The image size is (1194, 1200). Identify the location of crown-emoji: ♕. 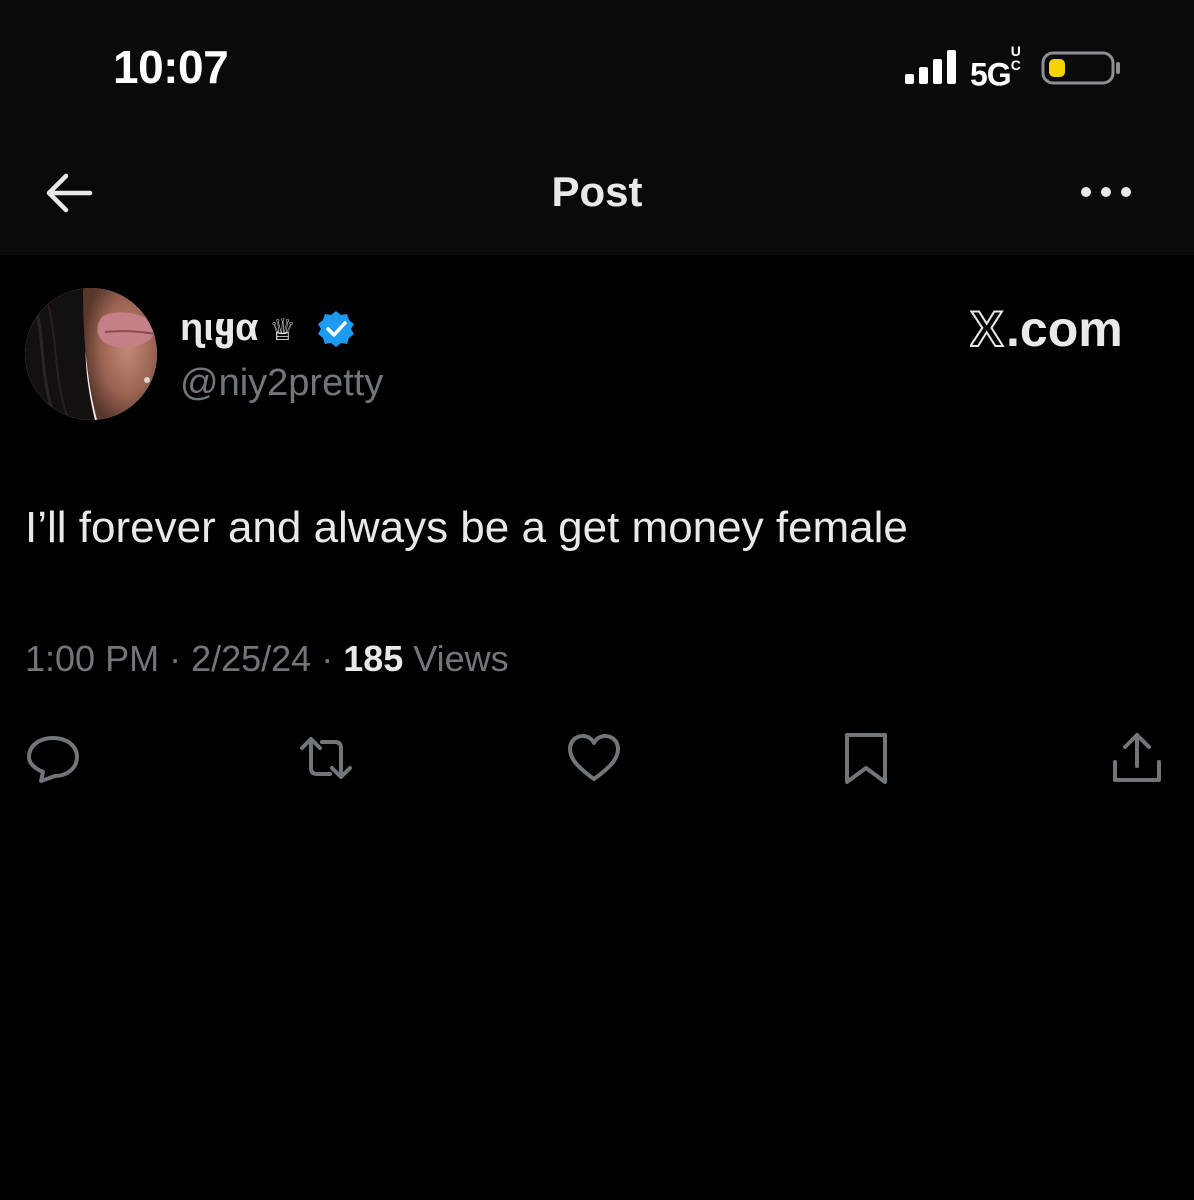
(283, 330).